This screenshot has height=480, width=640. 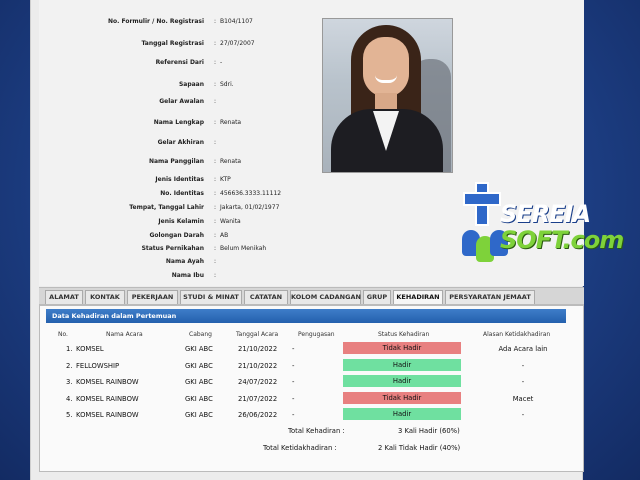 I want to click on profile-field-row: Nama Lengkap: Renata, so click(x=189, y=125).